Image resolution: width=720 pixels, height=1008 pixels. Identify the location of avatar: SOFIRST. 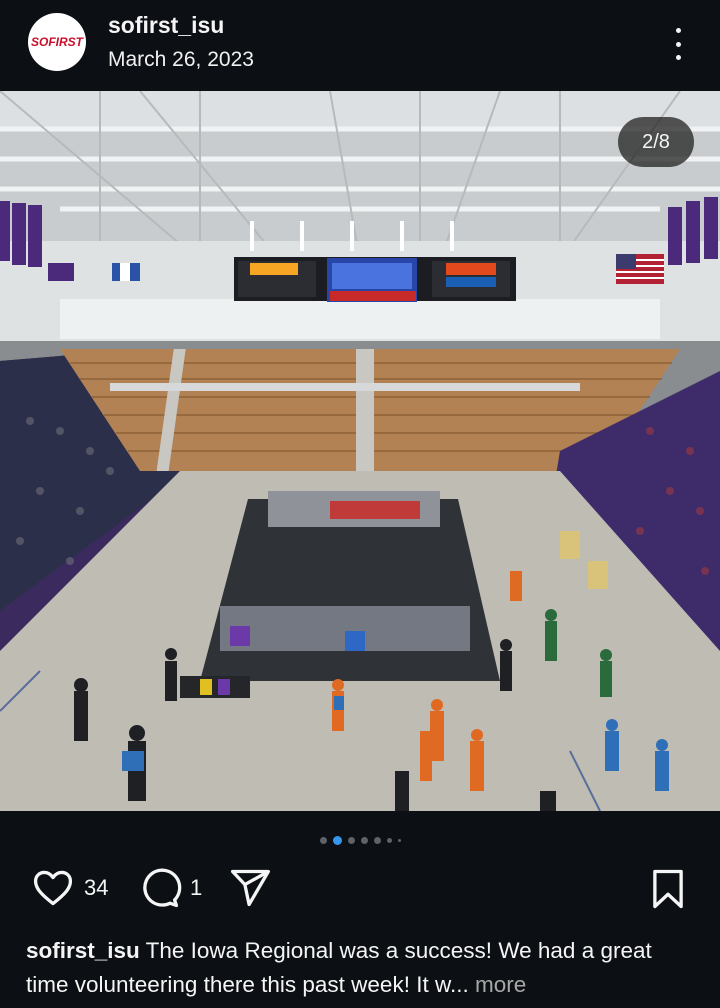
(57, 42).